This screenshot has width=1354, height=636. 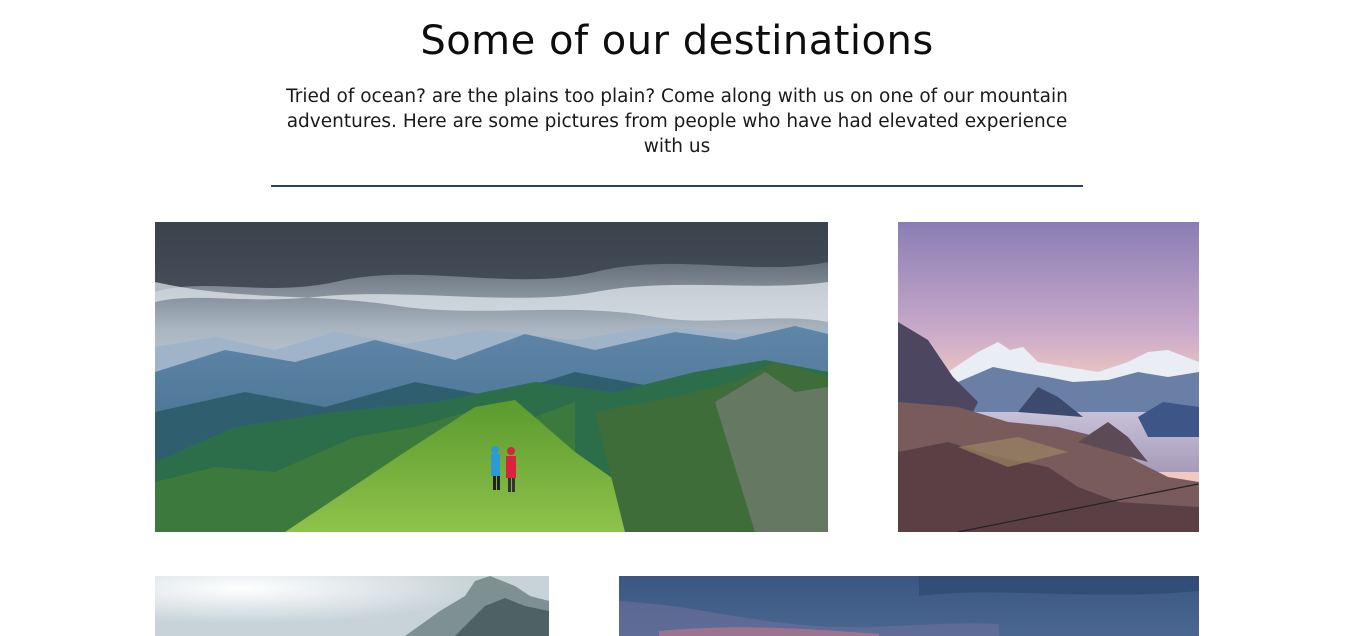 What do you see at coordinates (1048, 377) in the screenshot?
I see `snowy-peaks-pink-sky-photo` at bounding box center [1048, 377].